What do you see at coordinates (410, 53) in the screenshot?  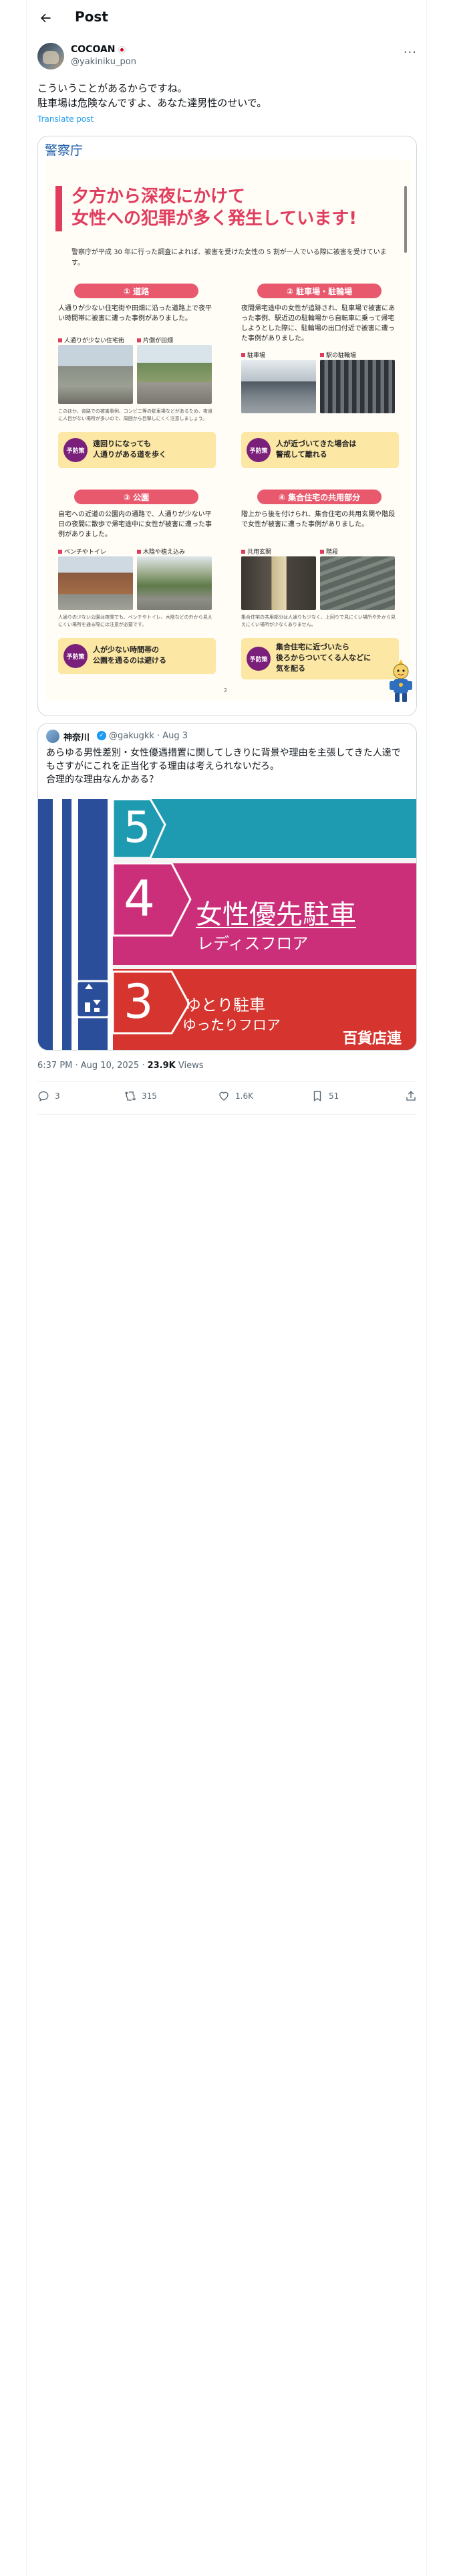 I see `more-options-button: ···` at bounding box center [410, 53].